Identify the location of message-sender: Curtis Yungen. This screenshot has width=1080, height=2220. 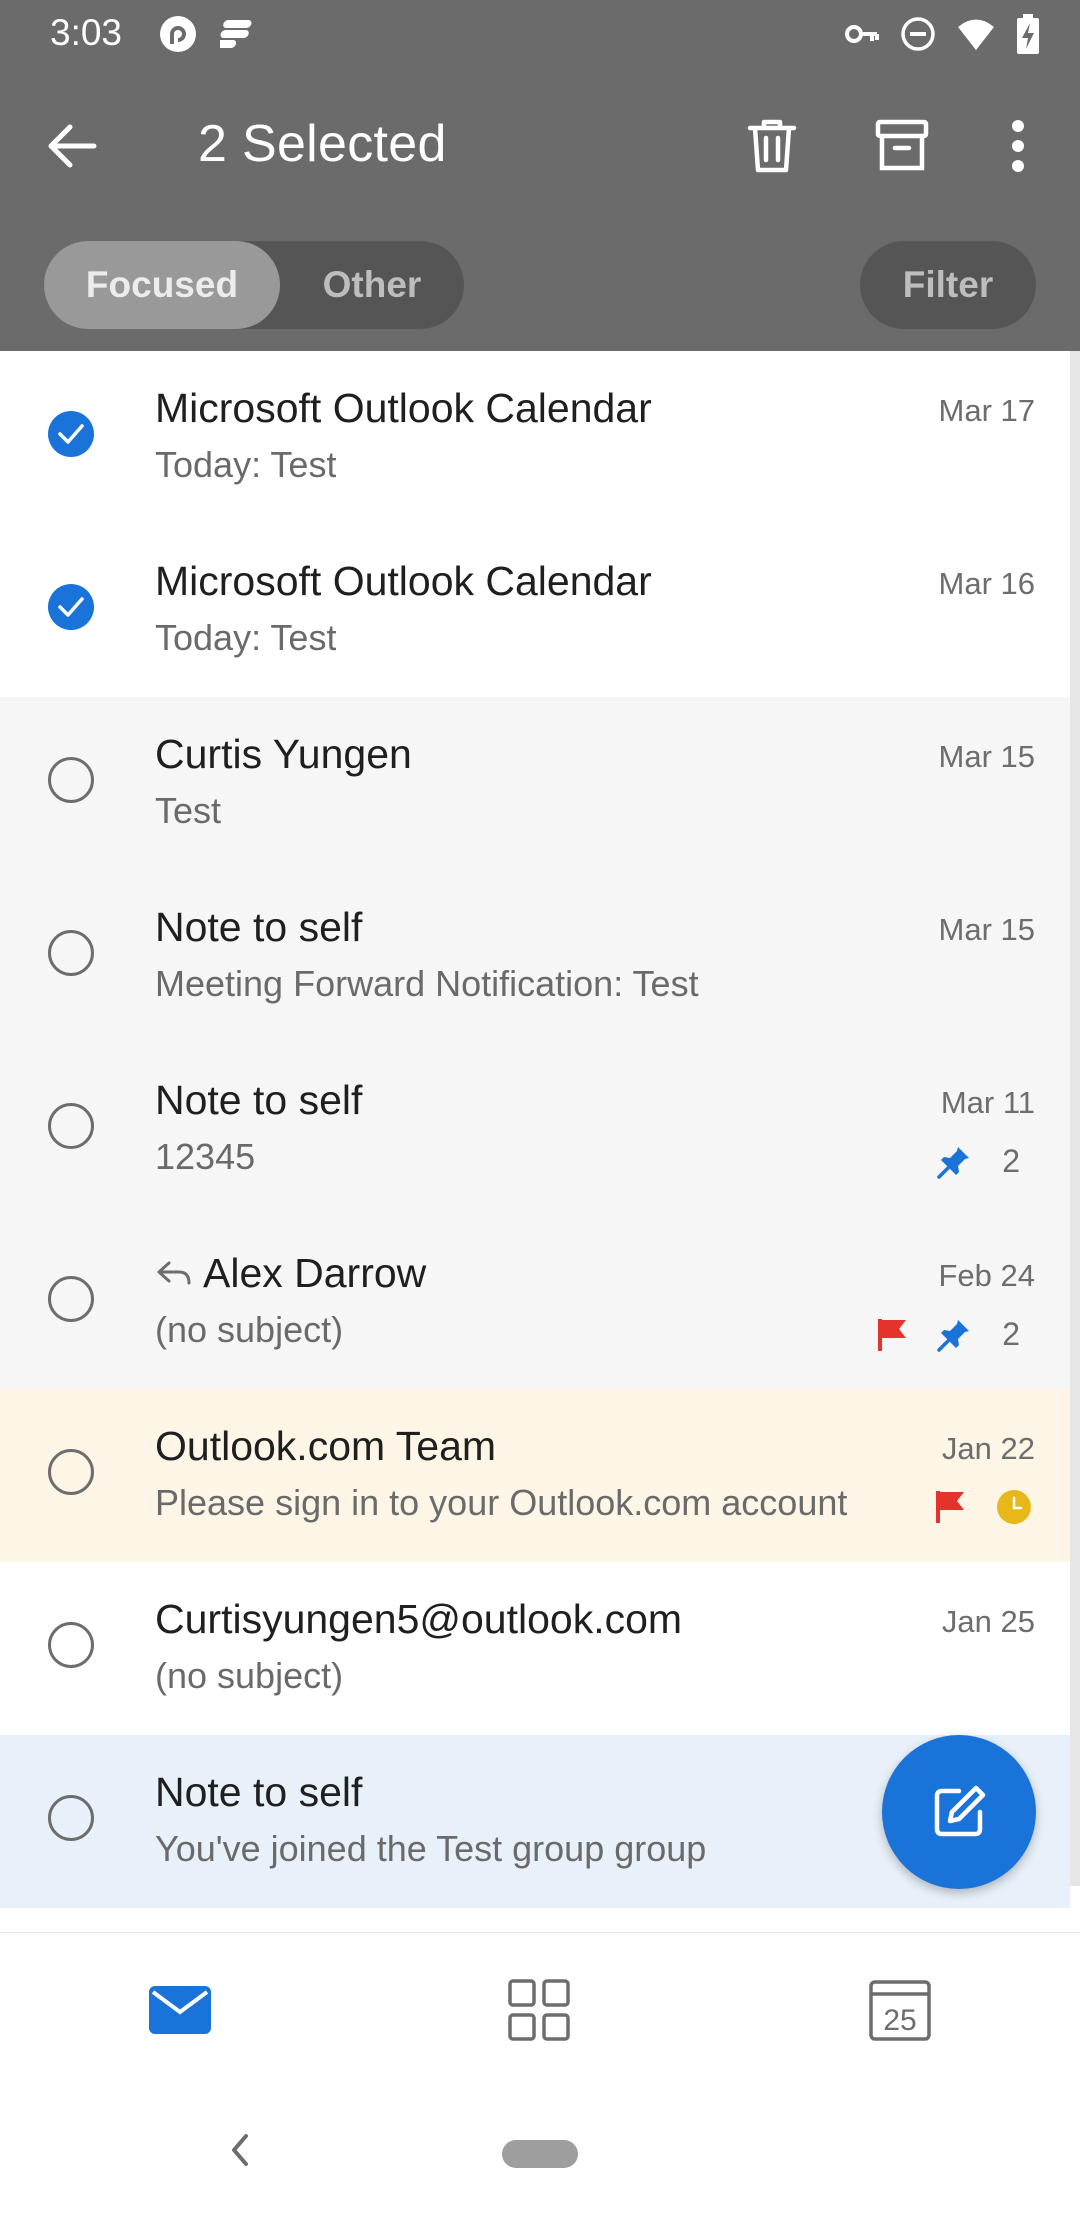
(283, 754).